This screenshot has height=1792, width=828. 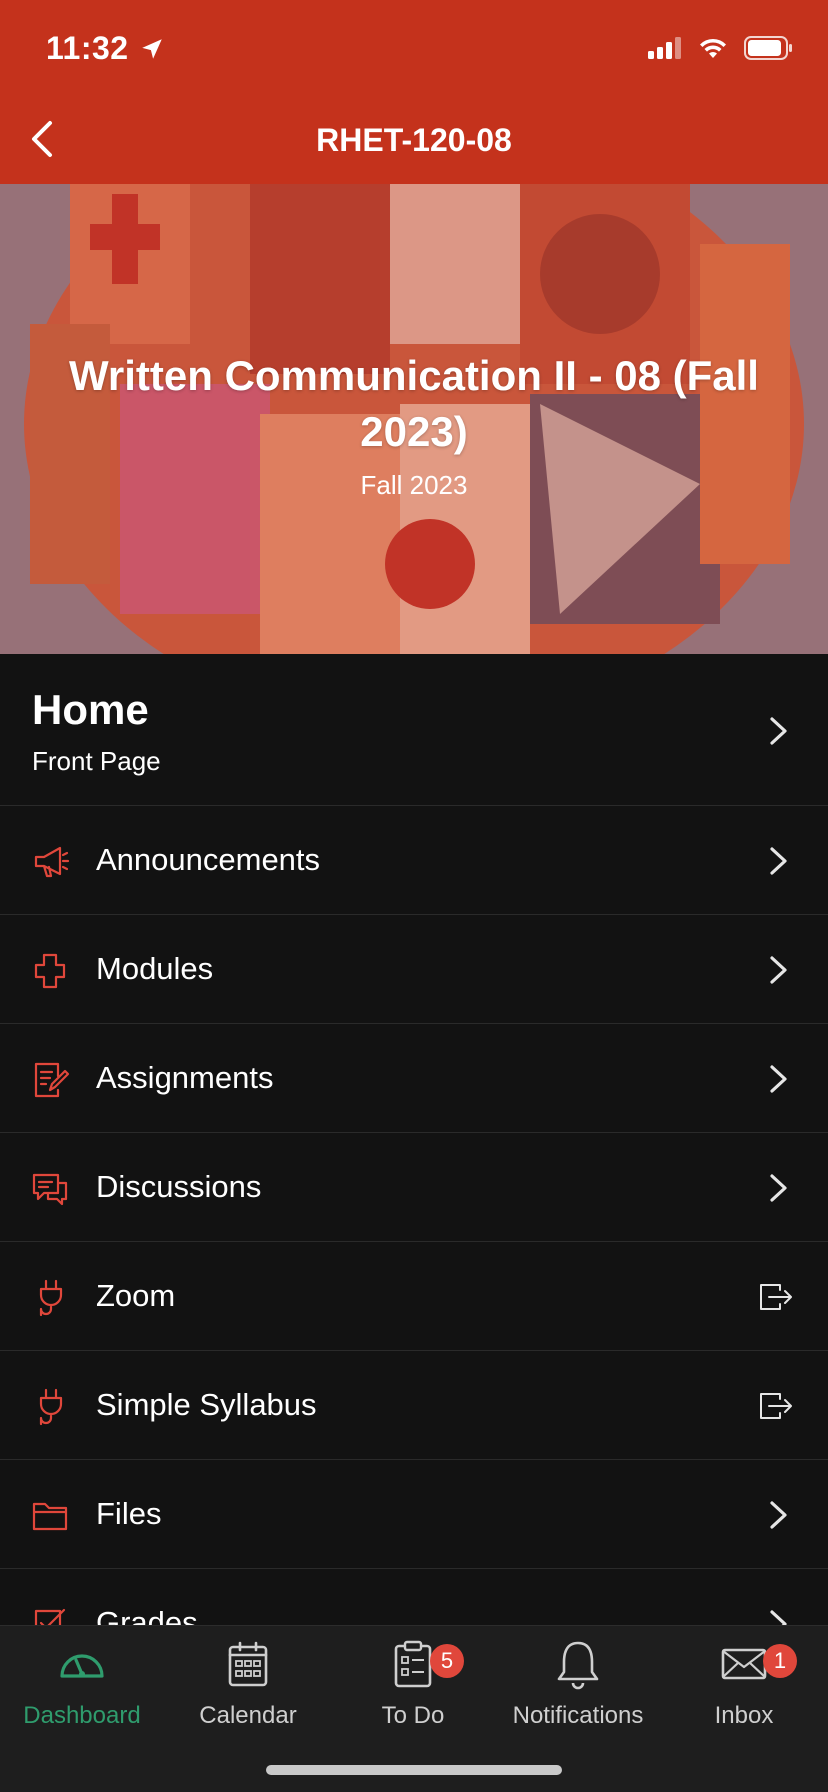 I want to click on wifi-icon, so click(x=713, y=48).